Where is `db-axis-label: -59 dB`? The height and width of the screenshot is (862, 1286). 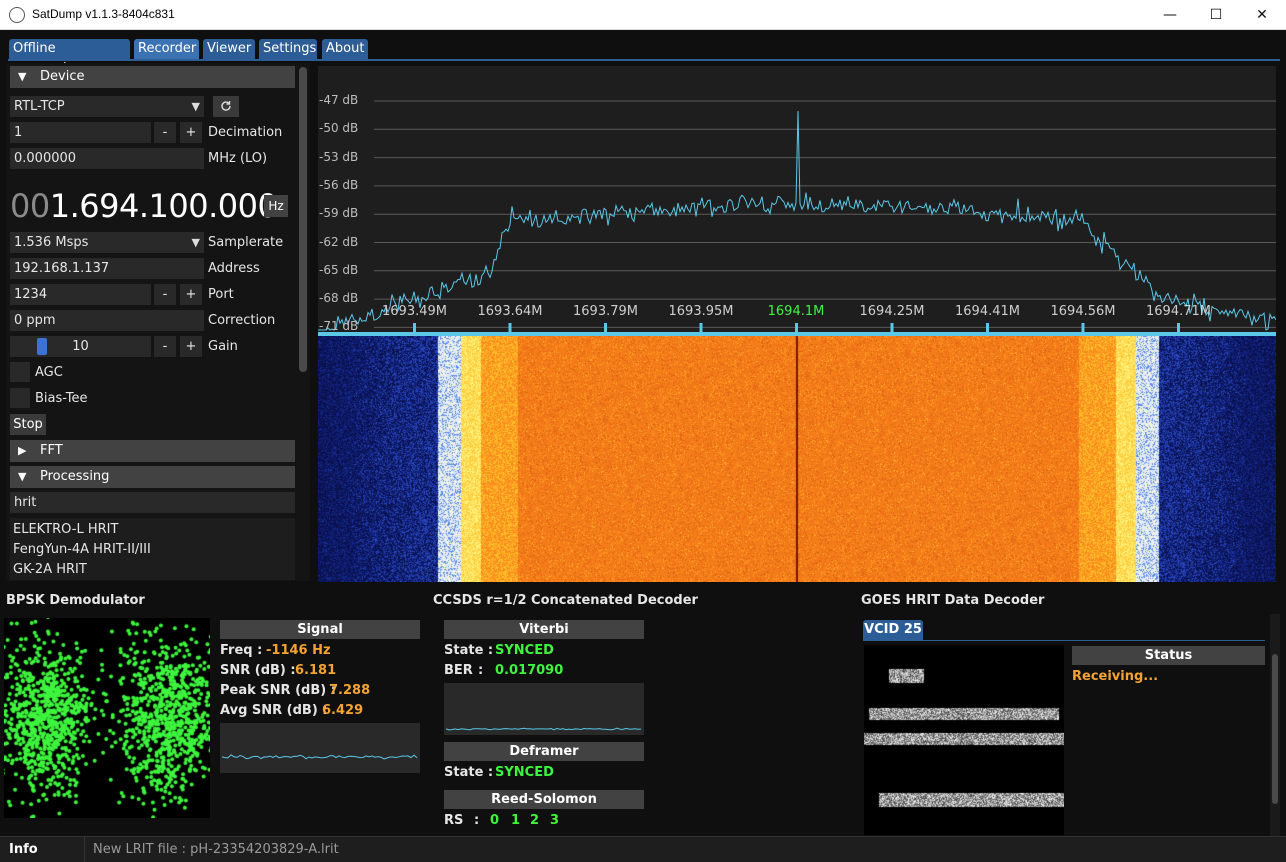 db-axis-label: -59 dB is located at coordinates (339, 213).